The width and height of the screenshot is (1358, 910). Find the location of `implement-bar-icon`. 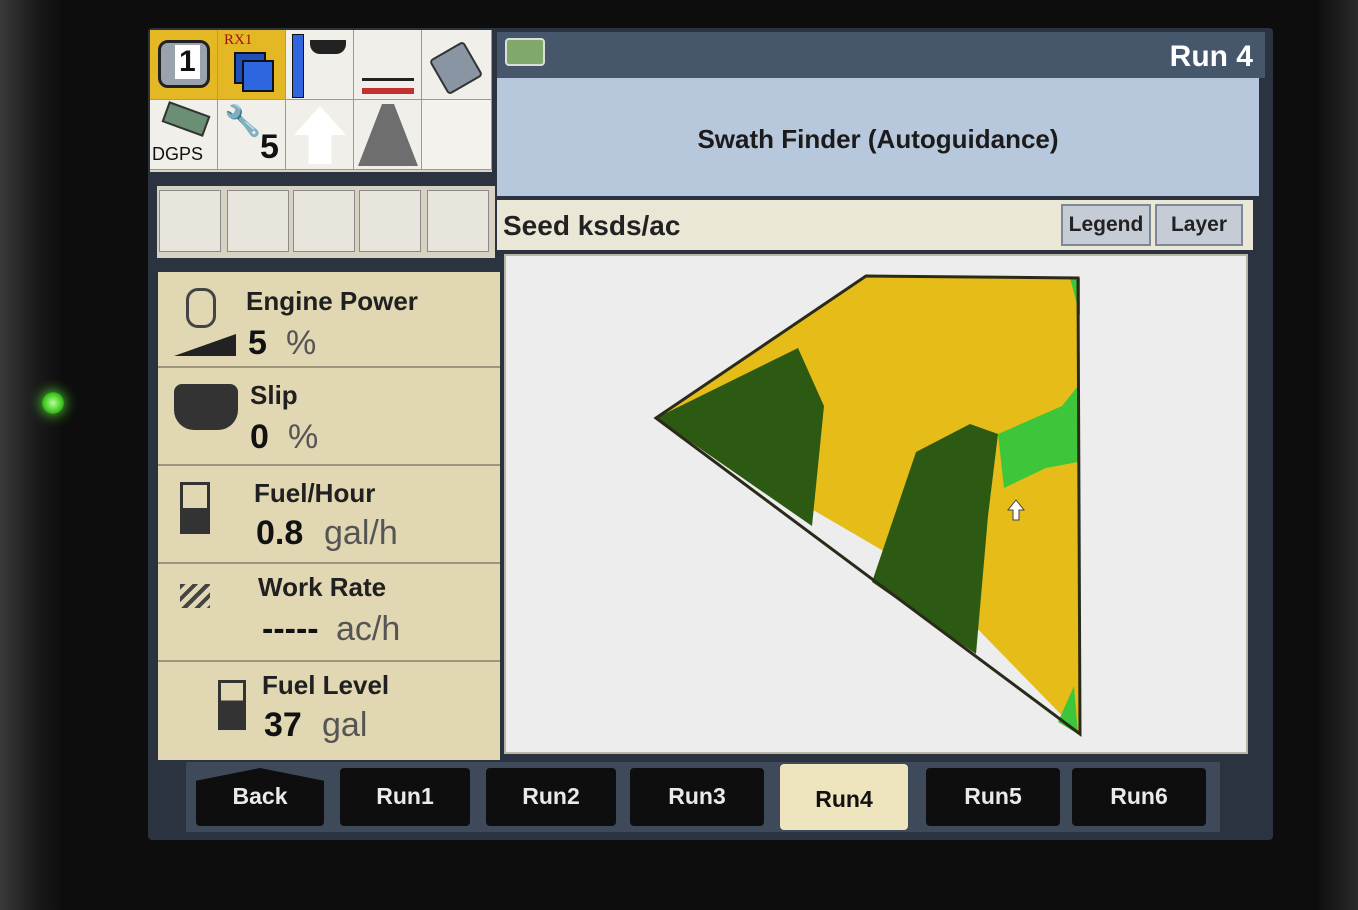

implement-bar-icon is located at coordinates (298, 66).